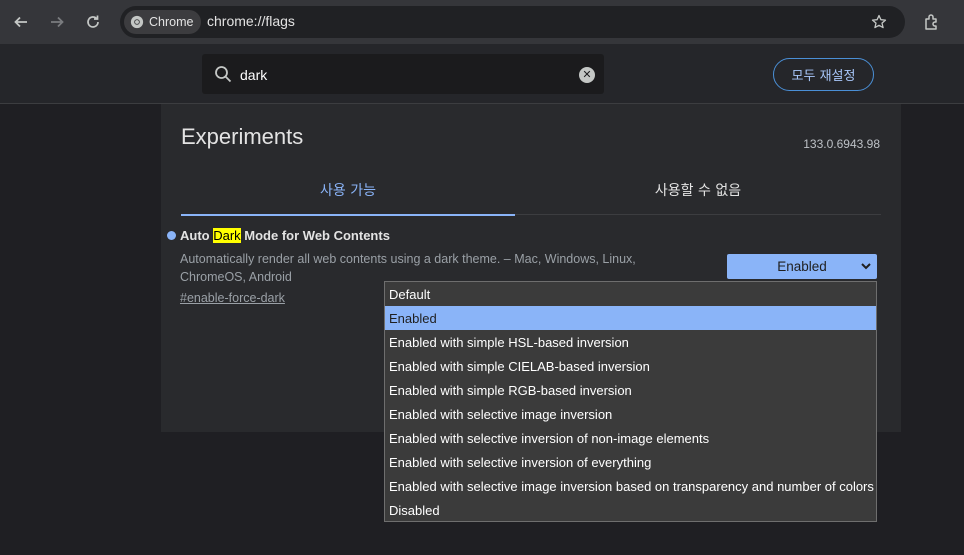 This screenshot has width=964, height=555. I want to click on dropdown-option: Enabled with selective image inversion, so click(630, 414).